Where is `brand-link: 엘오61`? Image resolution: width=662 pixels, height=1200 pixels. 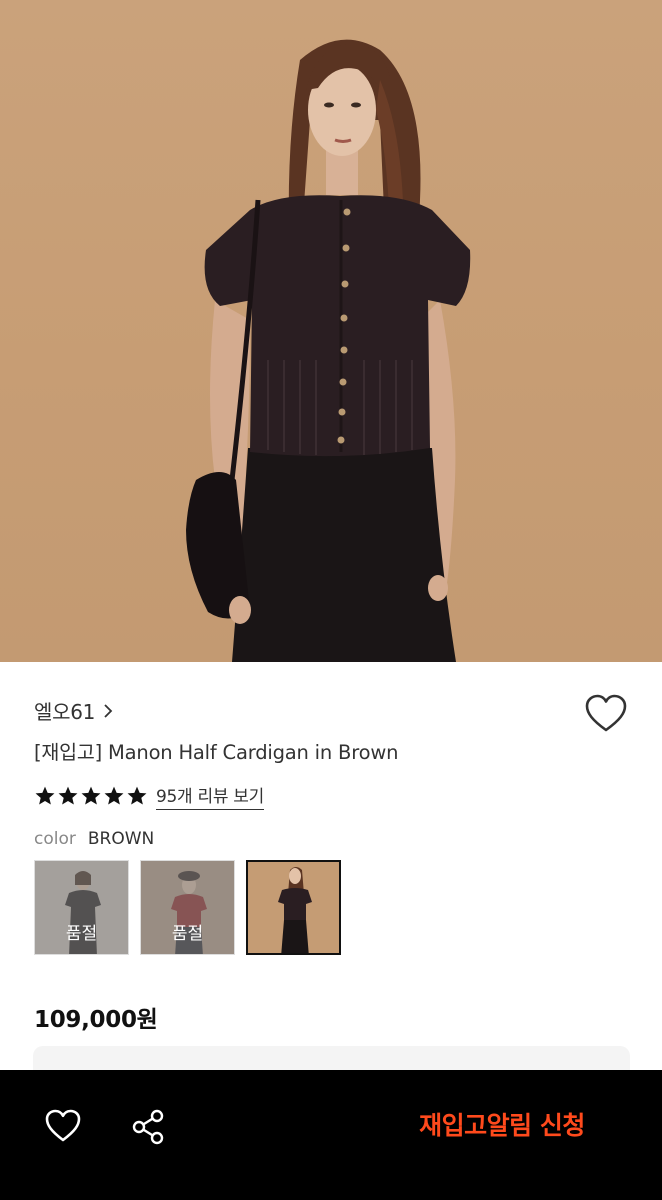 brand-link: 엘오61 is located at coordinates (73, 710).